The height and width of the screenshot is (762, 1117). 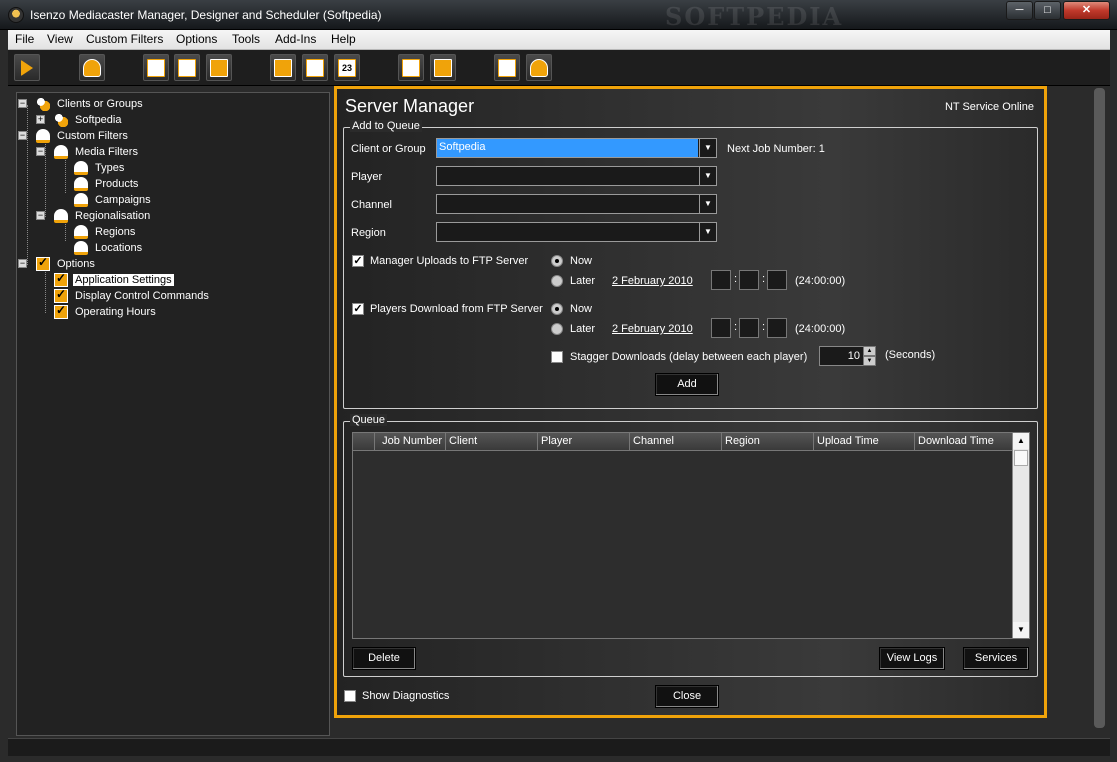 I want to click on window-scrollbar, so click(x=1099, y=411).